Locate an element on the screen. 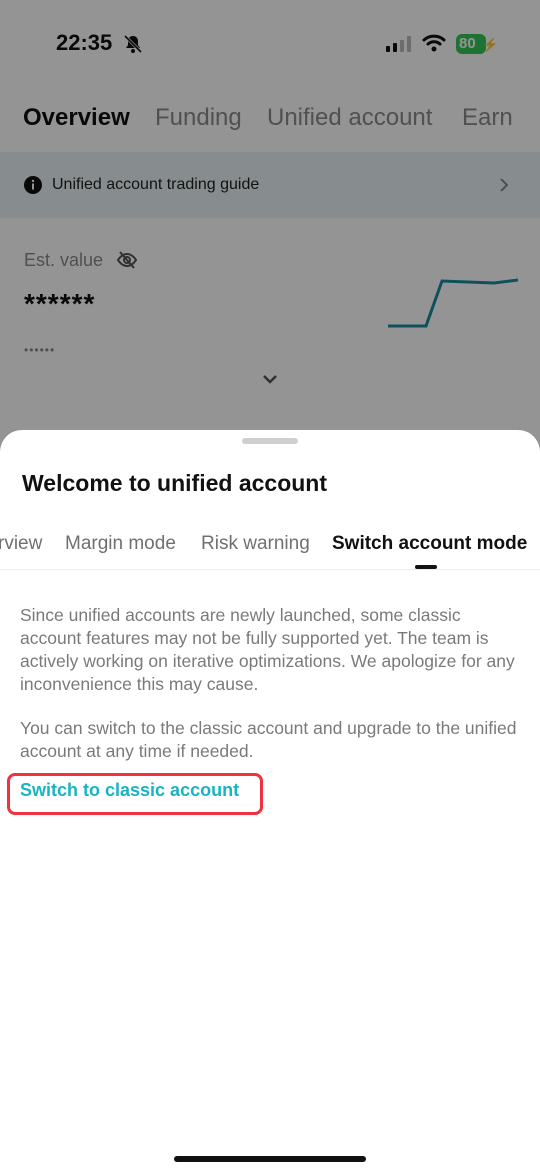 Image resolution: width=540 pixels, height=1174 pixels. sheet-grabber is located at coordinates (270, 441).